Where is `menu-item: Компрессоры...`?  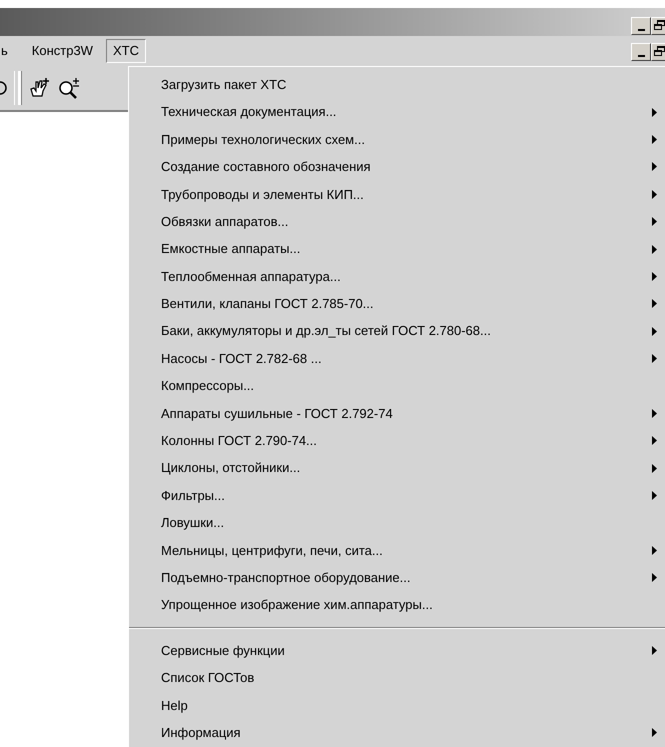
menu-item: Компрессоры... is located at coordinates (397, 386).